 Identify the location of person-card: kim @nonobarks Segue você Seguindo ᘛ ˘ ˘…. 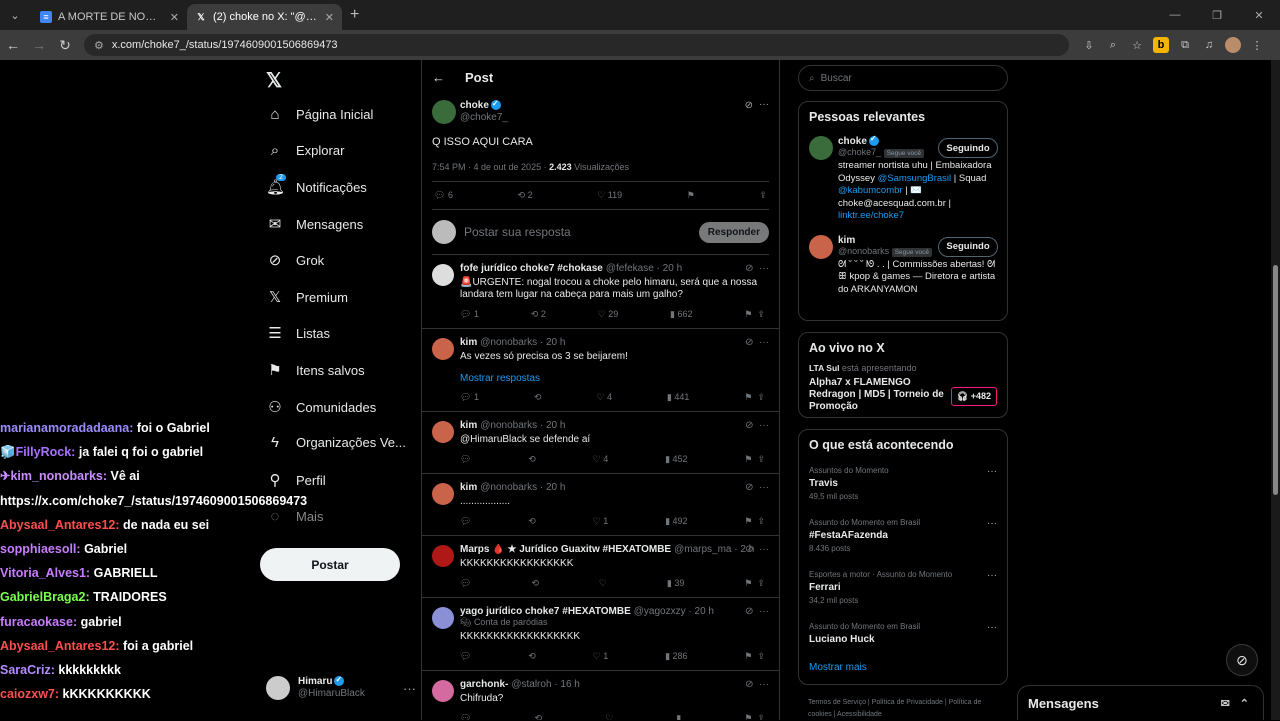
(903, 265).